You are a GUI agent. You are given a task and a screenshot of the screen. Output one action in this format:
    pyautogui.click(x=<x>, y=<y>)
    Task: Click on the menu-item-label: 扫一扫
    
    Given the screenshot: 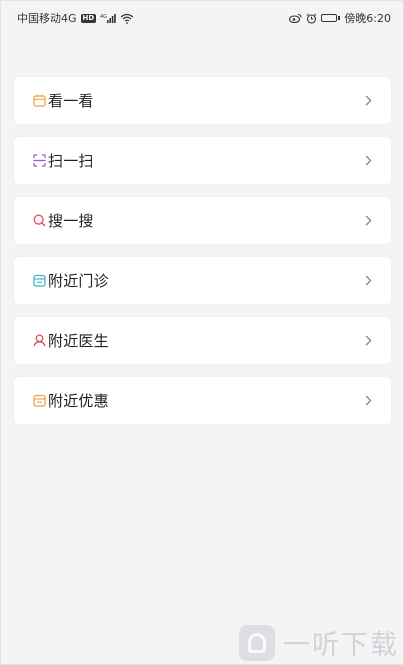 What is the action you would take?
    pyautogui.click(x=71, y=161)
    